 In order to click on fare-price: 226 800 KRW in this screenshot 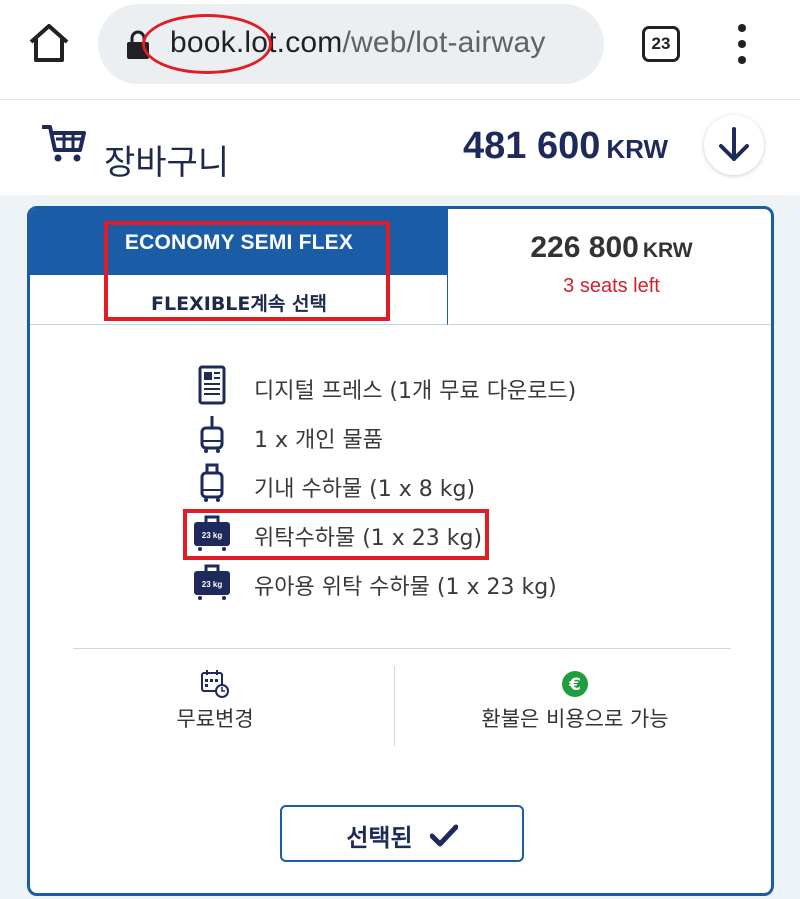, I will do `click(610, 248)`.